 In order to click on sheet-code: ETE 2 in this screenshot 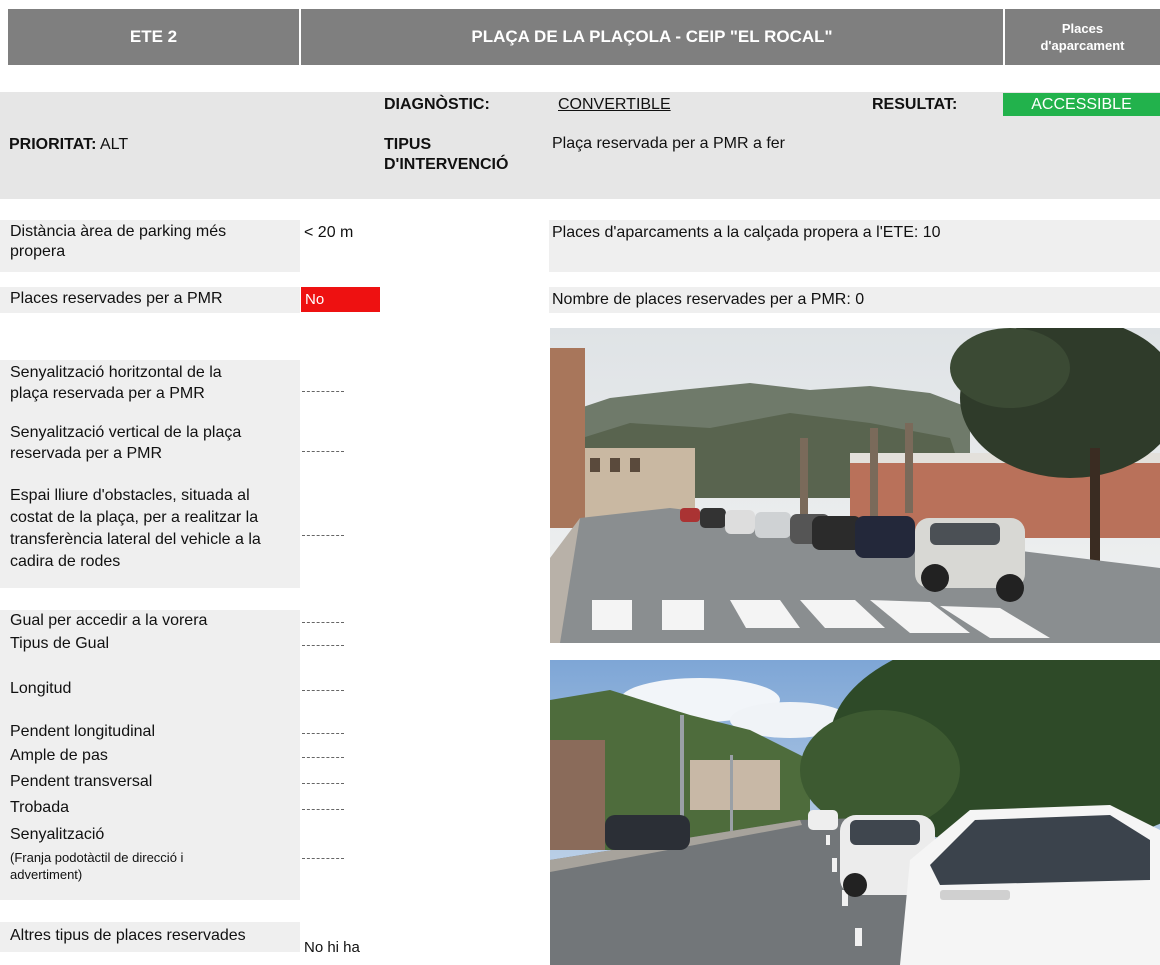, I will do `click(153, 37)`.